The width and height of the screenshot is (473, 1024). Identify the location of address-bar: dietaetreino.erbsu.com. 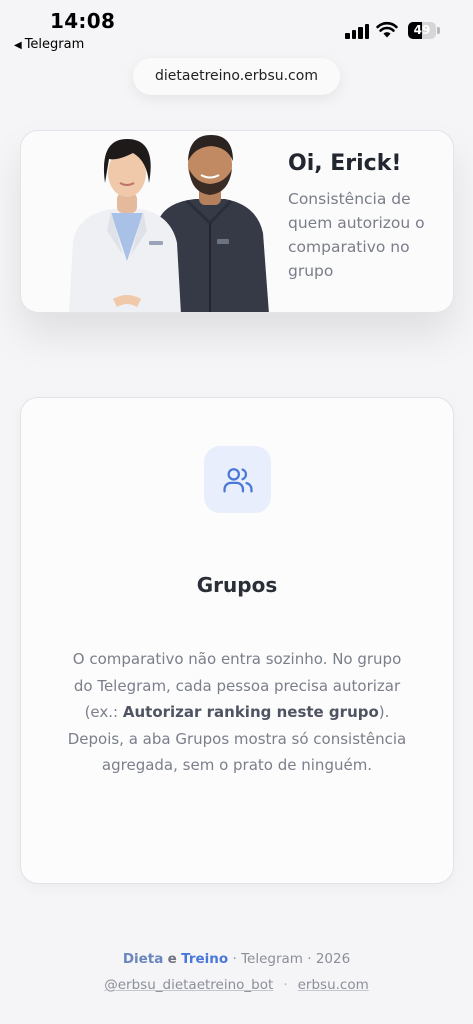
(236, 76).